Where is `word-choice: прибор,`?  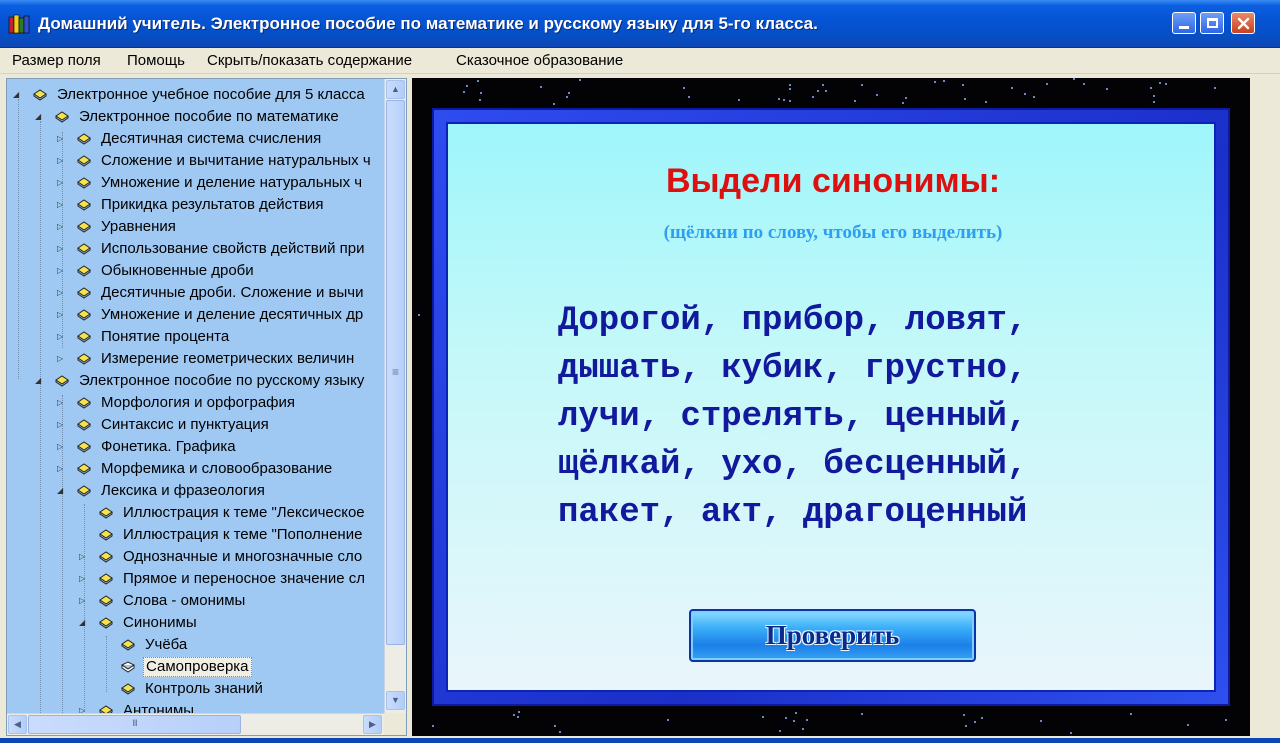 word-choice: прибор, is located at coordinates (813, 321).